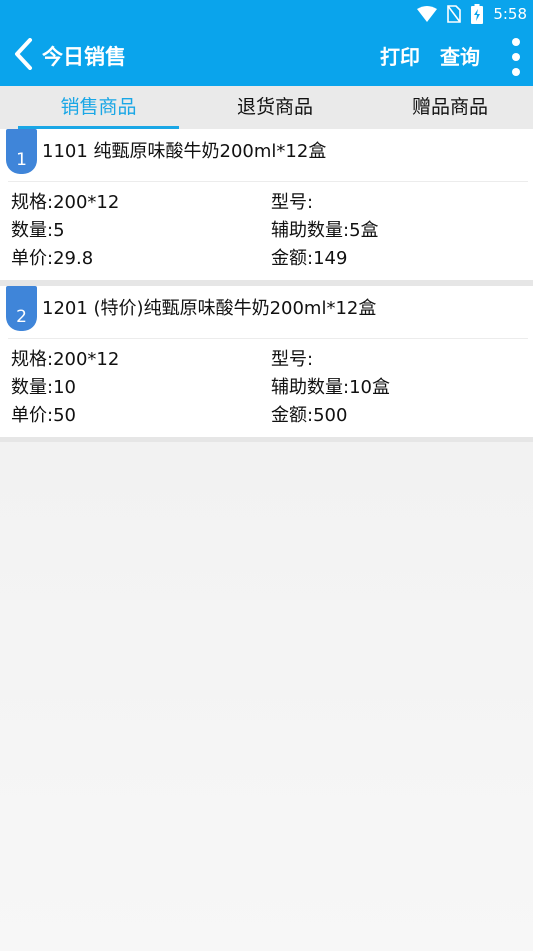 The image size is (533, 951). Describe the element at coordinates (209, 308) in the screenshot. I see `item-title: 1201 (特价)纯甄原味酸牛奶200ml*12盒` at that location.